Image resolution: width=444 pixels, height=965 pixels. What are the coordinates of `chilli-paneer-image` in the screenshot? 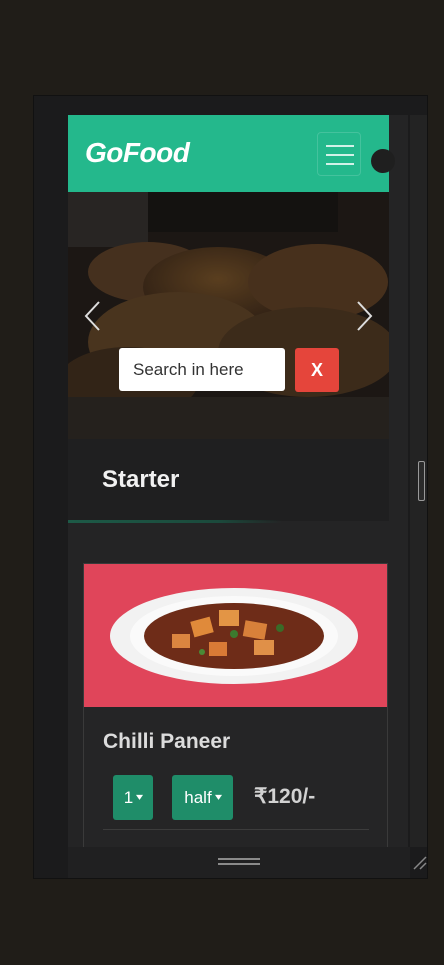 It's located at (235, 635).